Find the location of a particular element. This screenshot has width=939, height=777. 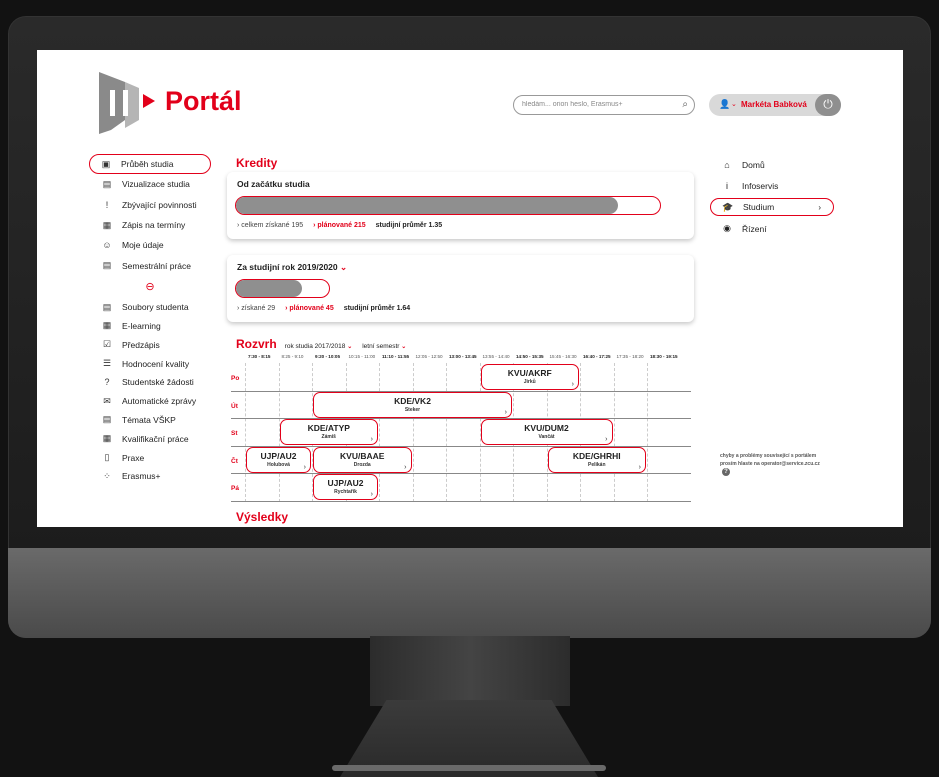

time-slot-label: 18:30 - 19:15 is located at coordinates (664, 356).